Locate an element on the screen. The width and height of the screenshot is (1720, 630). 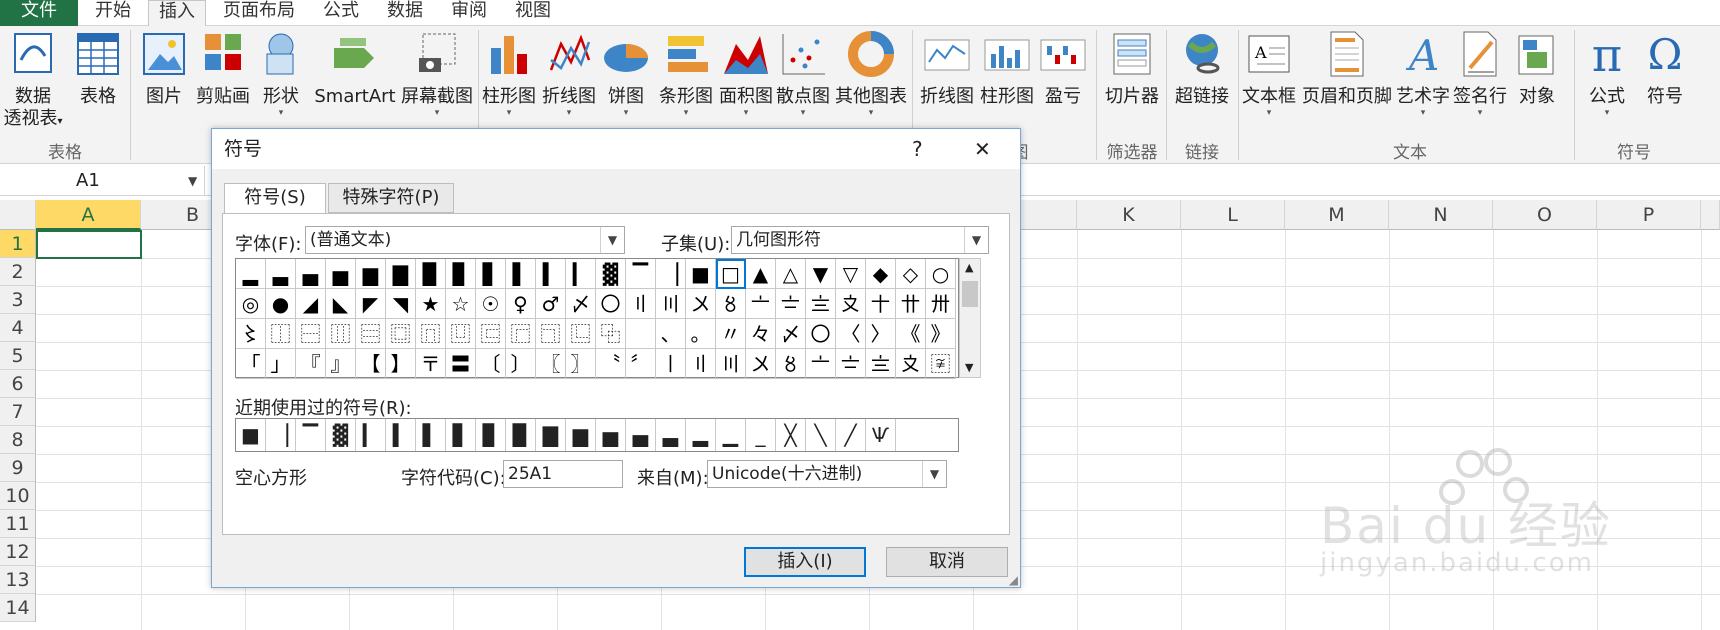
symbol-cell: 〆 is located at coordinates (581, 304).